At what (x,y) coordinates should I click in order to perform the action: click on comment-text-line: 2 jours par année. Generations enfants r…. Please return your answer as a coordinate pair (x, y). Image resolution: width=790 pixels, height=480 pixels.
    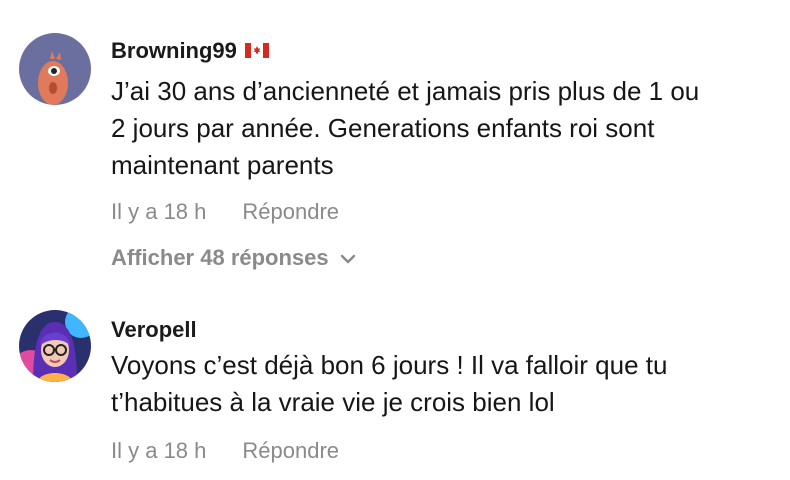
    Looking at the image, I should click on (383, 128).